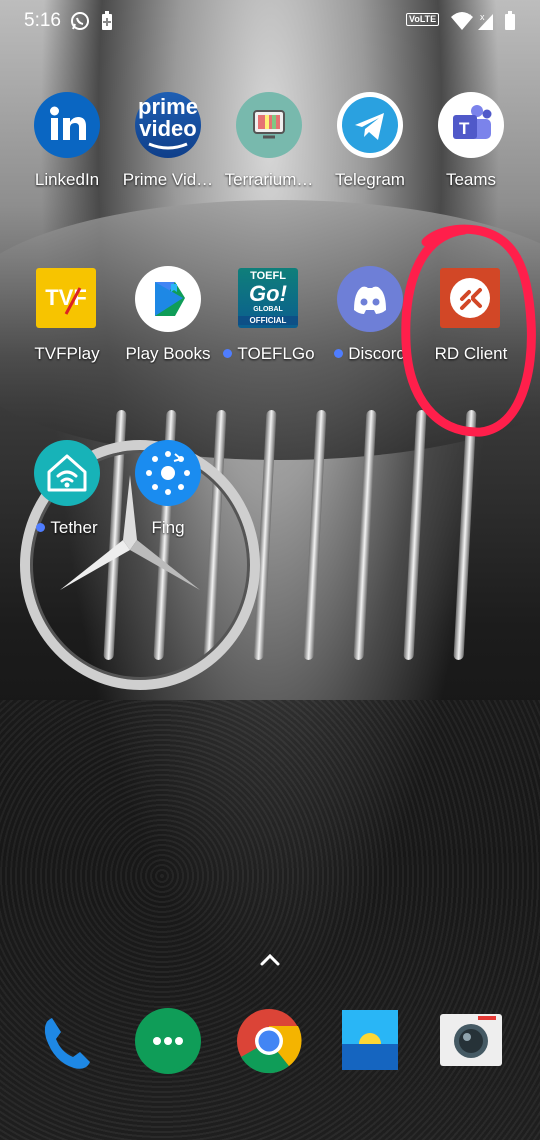 This screenshot has width=540, height=1140. Describe the element at coordinates (107, 20) in the screenshot. I see `battery-saver-icon` at that location.